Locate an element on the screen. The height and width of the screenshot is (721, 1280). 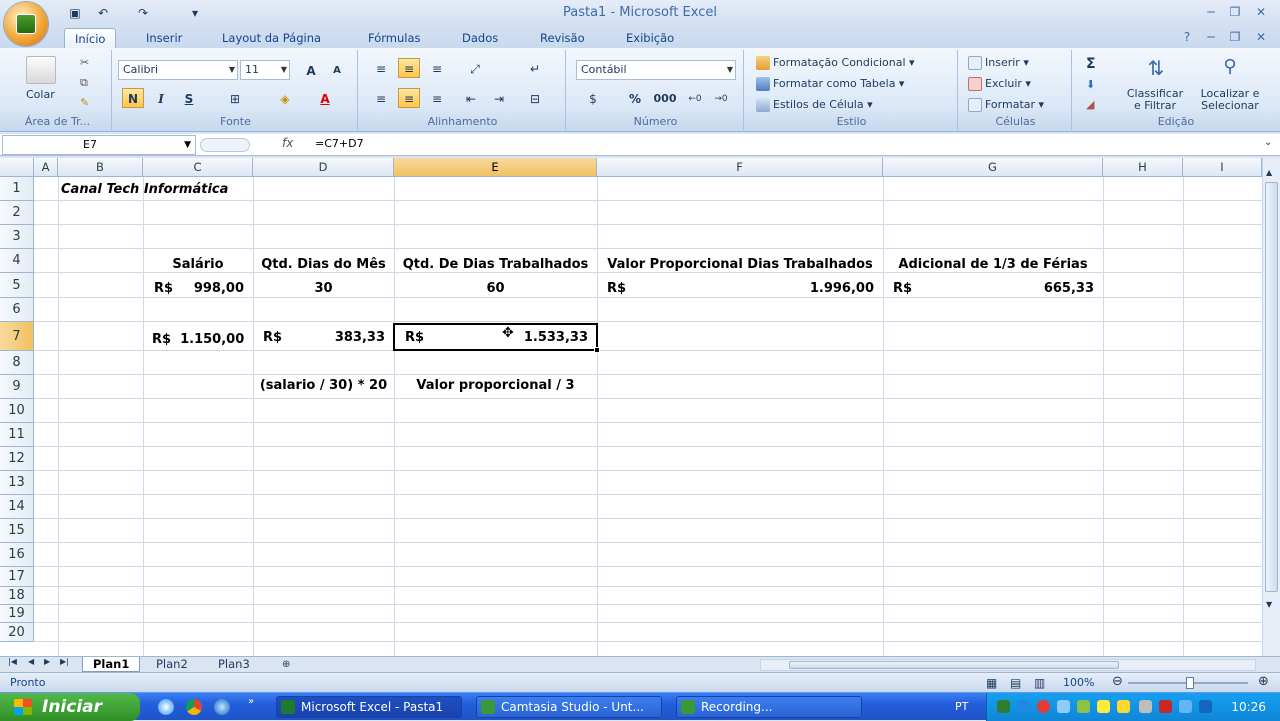
tray-messenger-icon is located at coordinates (1103, 706).